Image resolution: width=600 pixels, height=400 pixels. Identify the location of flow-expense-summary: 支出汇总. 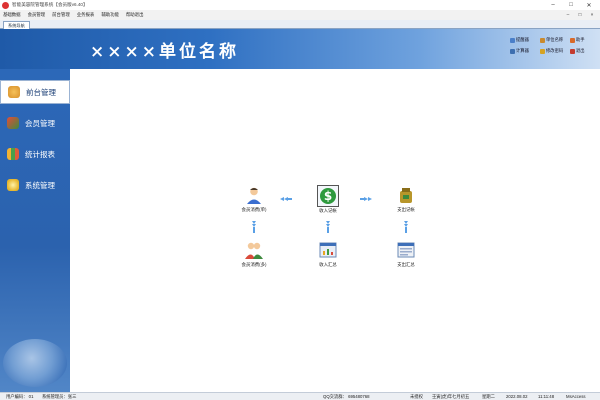
(406, 254).